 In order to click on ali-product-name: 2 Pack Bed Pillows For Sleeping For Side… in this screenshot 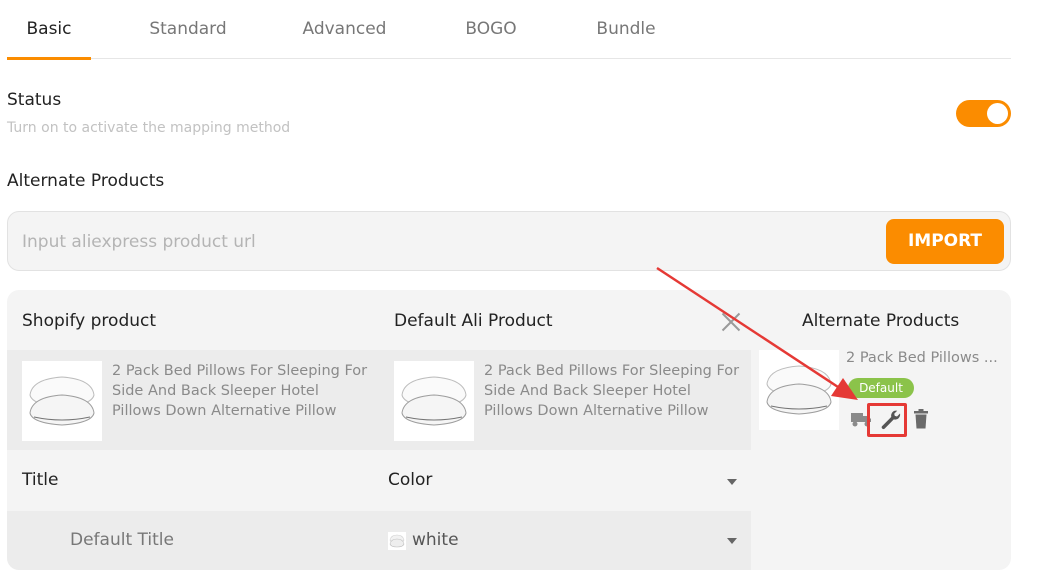, I will do `click(612, 391)`.